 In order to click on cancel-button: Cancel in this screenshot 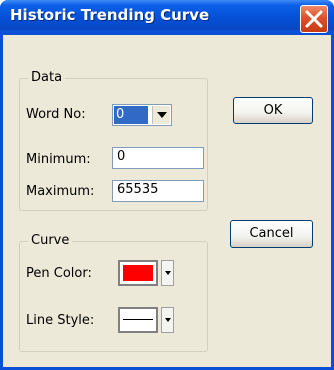, I will do `click(271, 234)`.